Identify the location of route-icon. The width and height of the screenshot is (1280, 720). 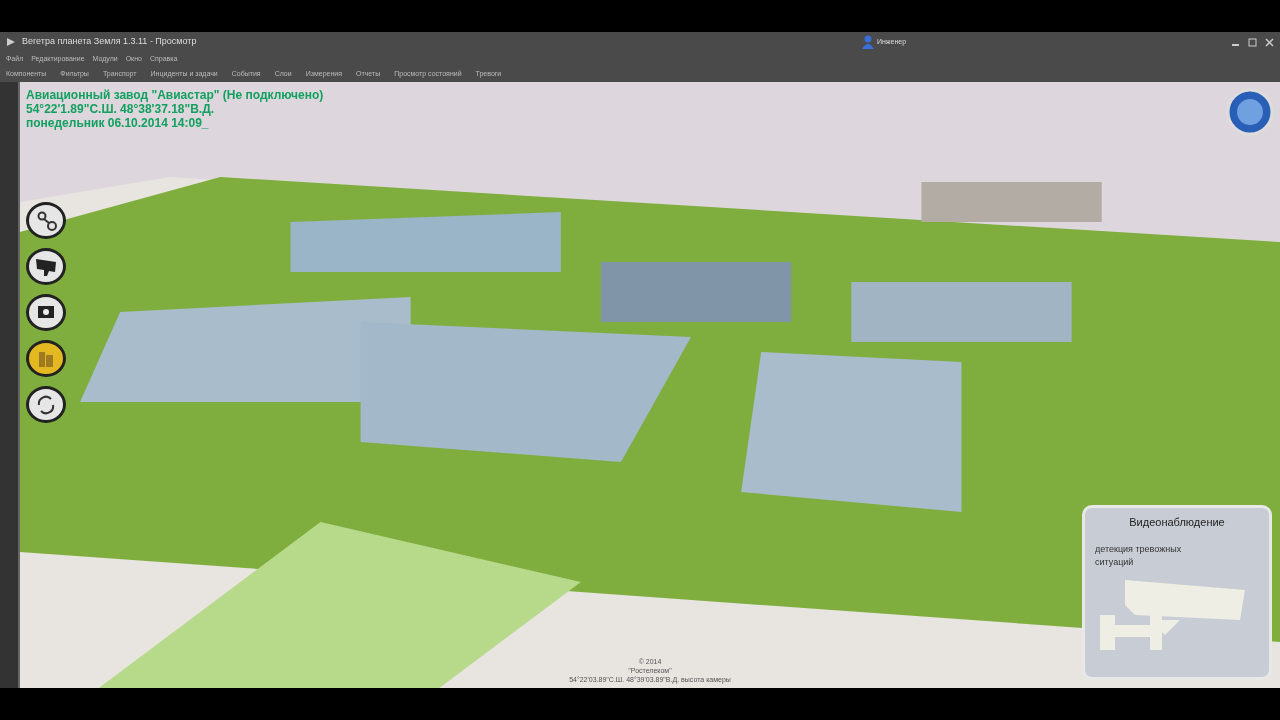
(46, 220).